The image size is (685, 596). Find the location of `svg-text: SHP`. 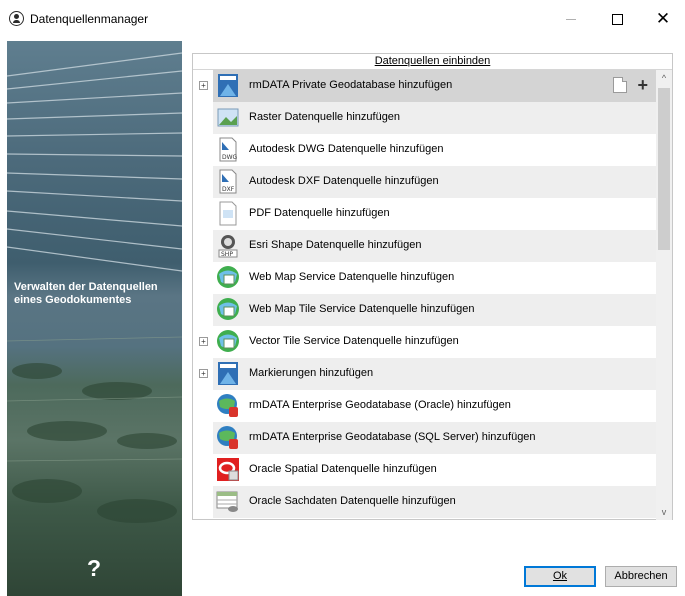

svg-text: SHP is located at coordinates (227, 254).